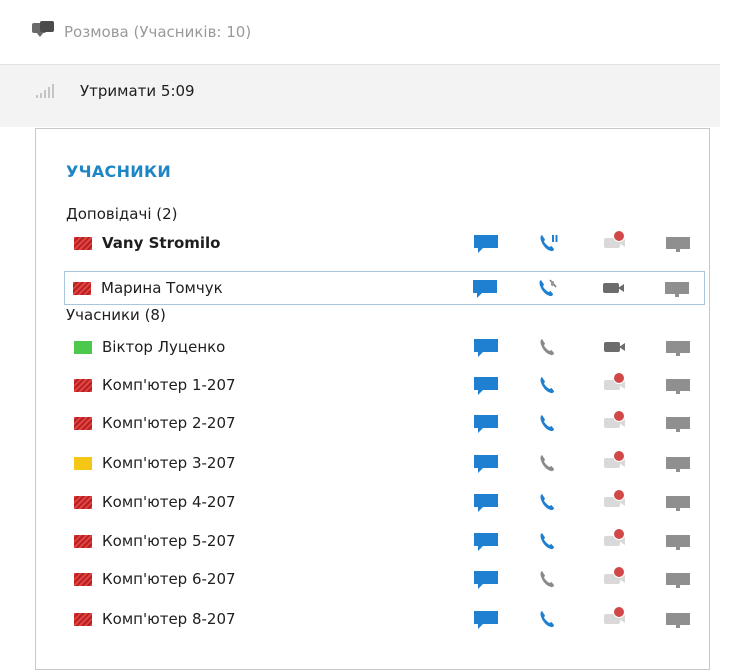  What do you see at coordinates (44, 32) in the screenshot?
I see `conversation-icon` at bounding box center [44, 32].